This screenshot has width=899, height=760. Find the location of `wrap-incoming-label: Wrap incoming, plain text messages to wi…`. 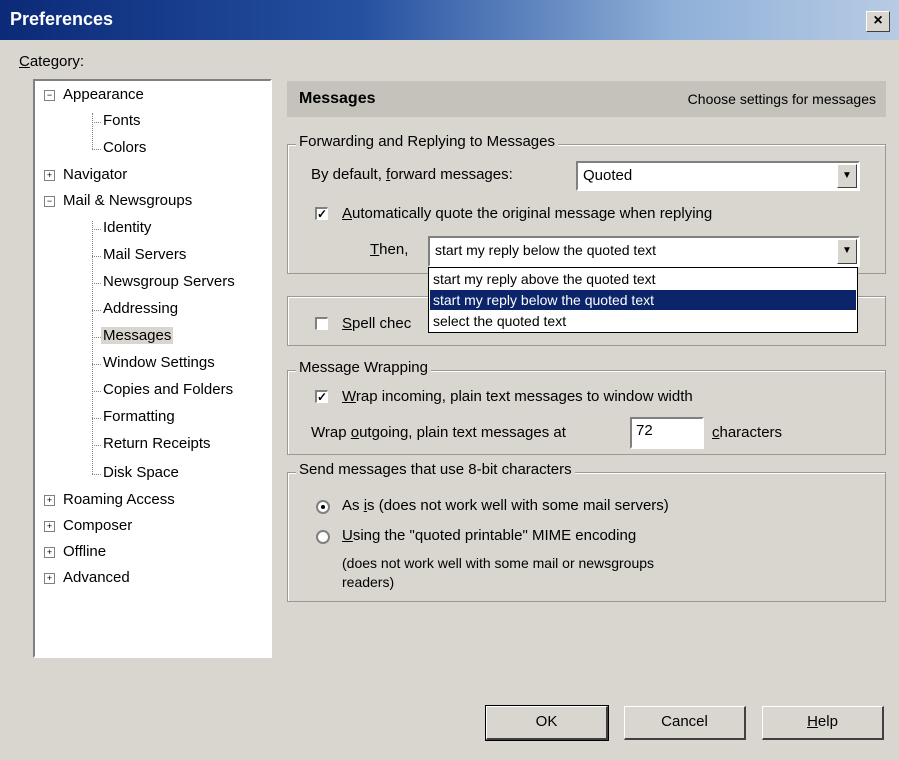

wrap-incoming-label: Wrap incoming, plain text messages to wi… is located at coordinates (517, 396).